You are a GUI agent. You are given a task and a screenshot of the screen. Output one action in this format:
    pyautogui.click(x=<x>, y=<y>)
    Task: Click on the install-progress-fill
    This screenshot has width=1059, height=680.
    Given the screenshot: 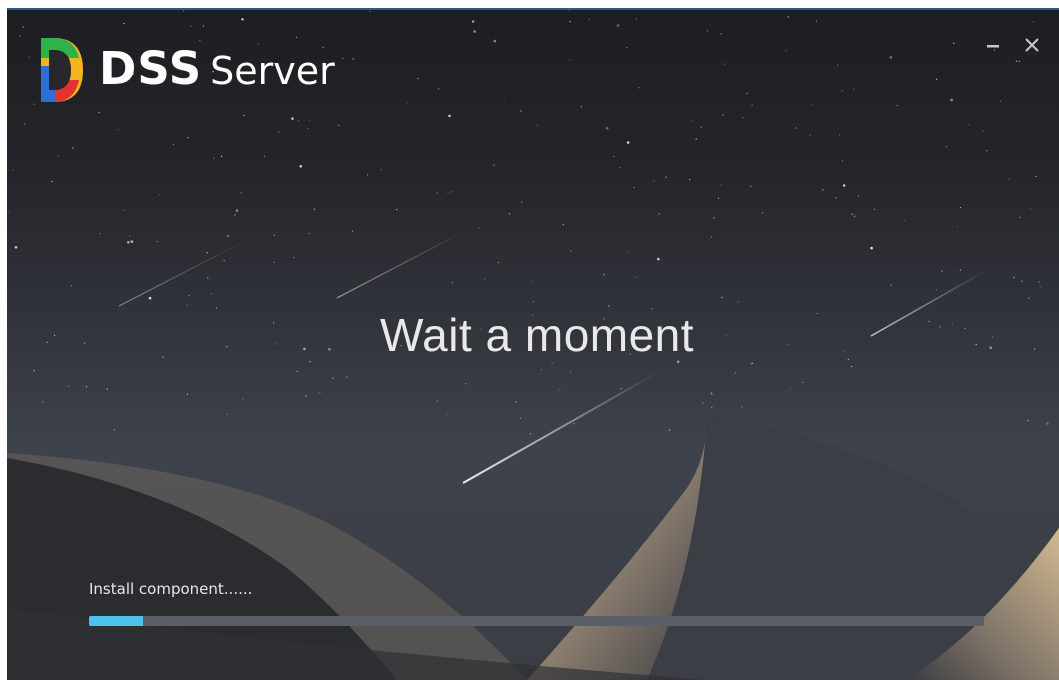 What is the action you would take?
    pyautogui.click(x=116, y=621)
    